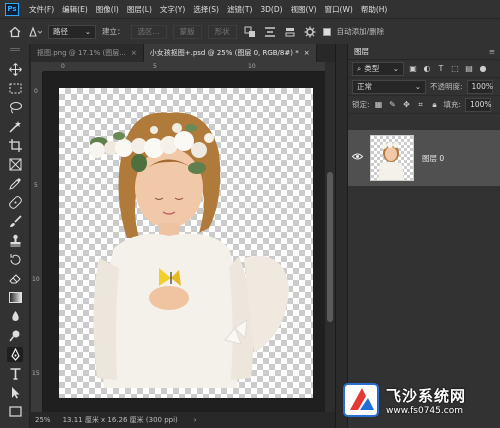 This screenshot has width=500, height=428. I want to click on fill-input: 100%, so click(478, 104).